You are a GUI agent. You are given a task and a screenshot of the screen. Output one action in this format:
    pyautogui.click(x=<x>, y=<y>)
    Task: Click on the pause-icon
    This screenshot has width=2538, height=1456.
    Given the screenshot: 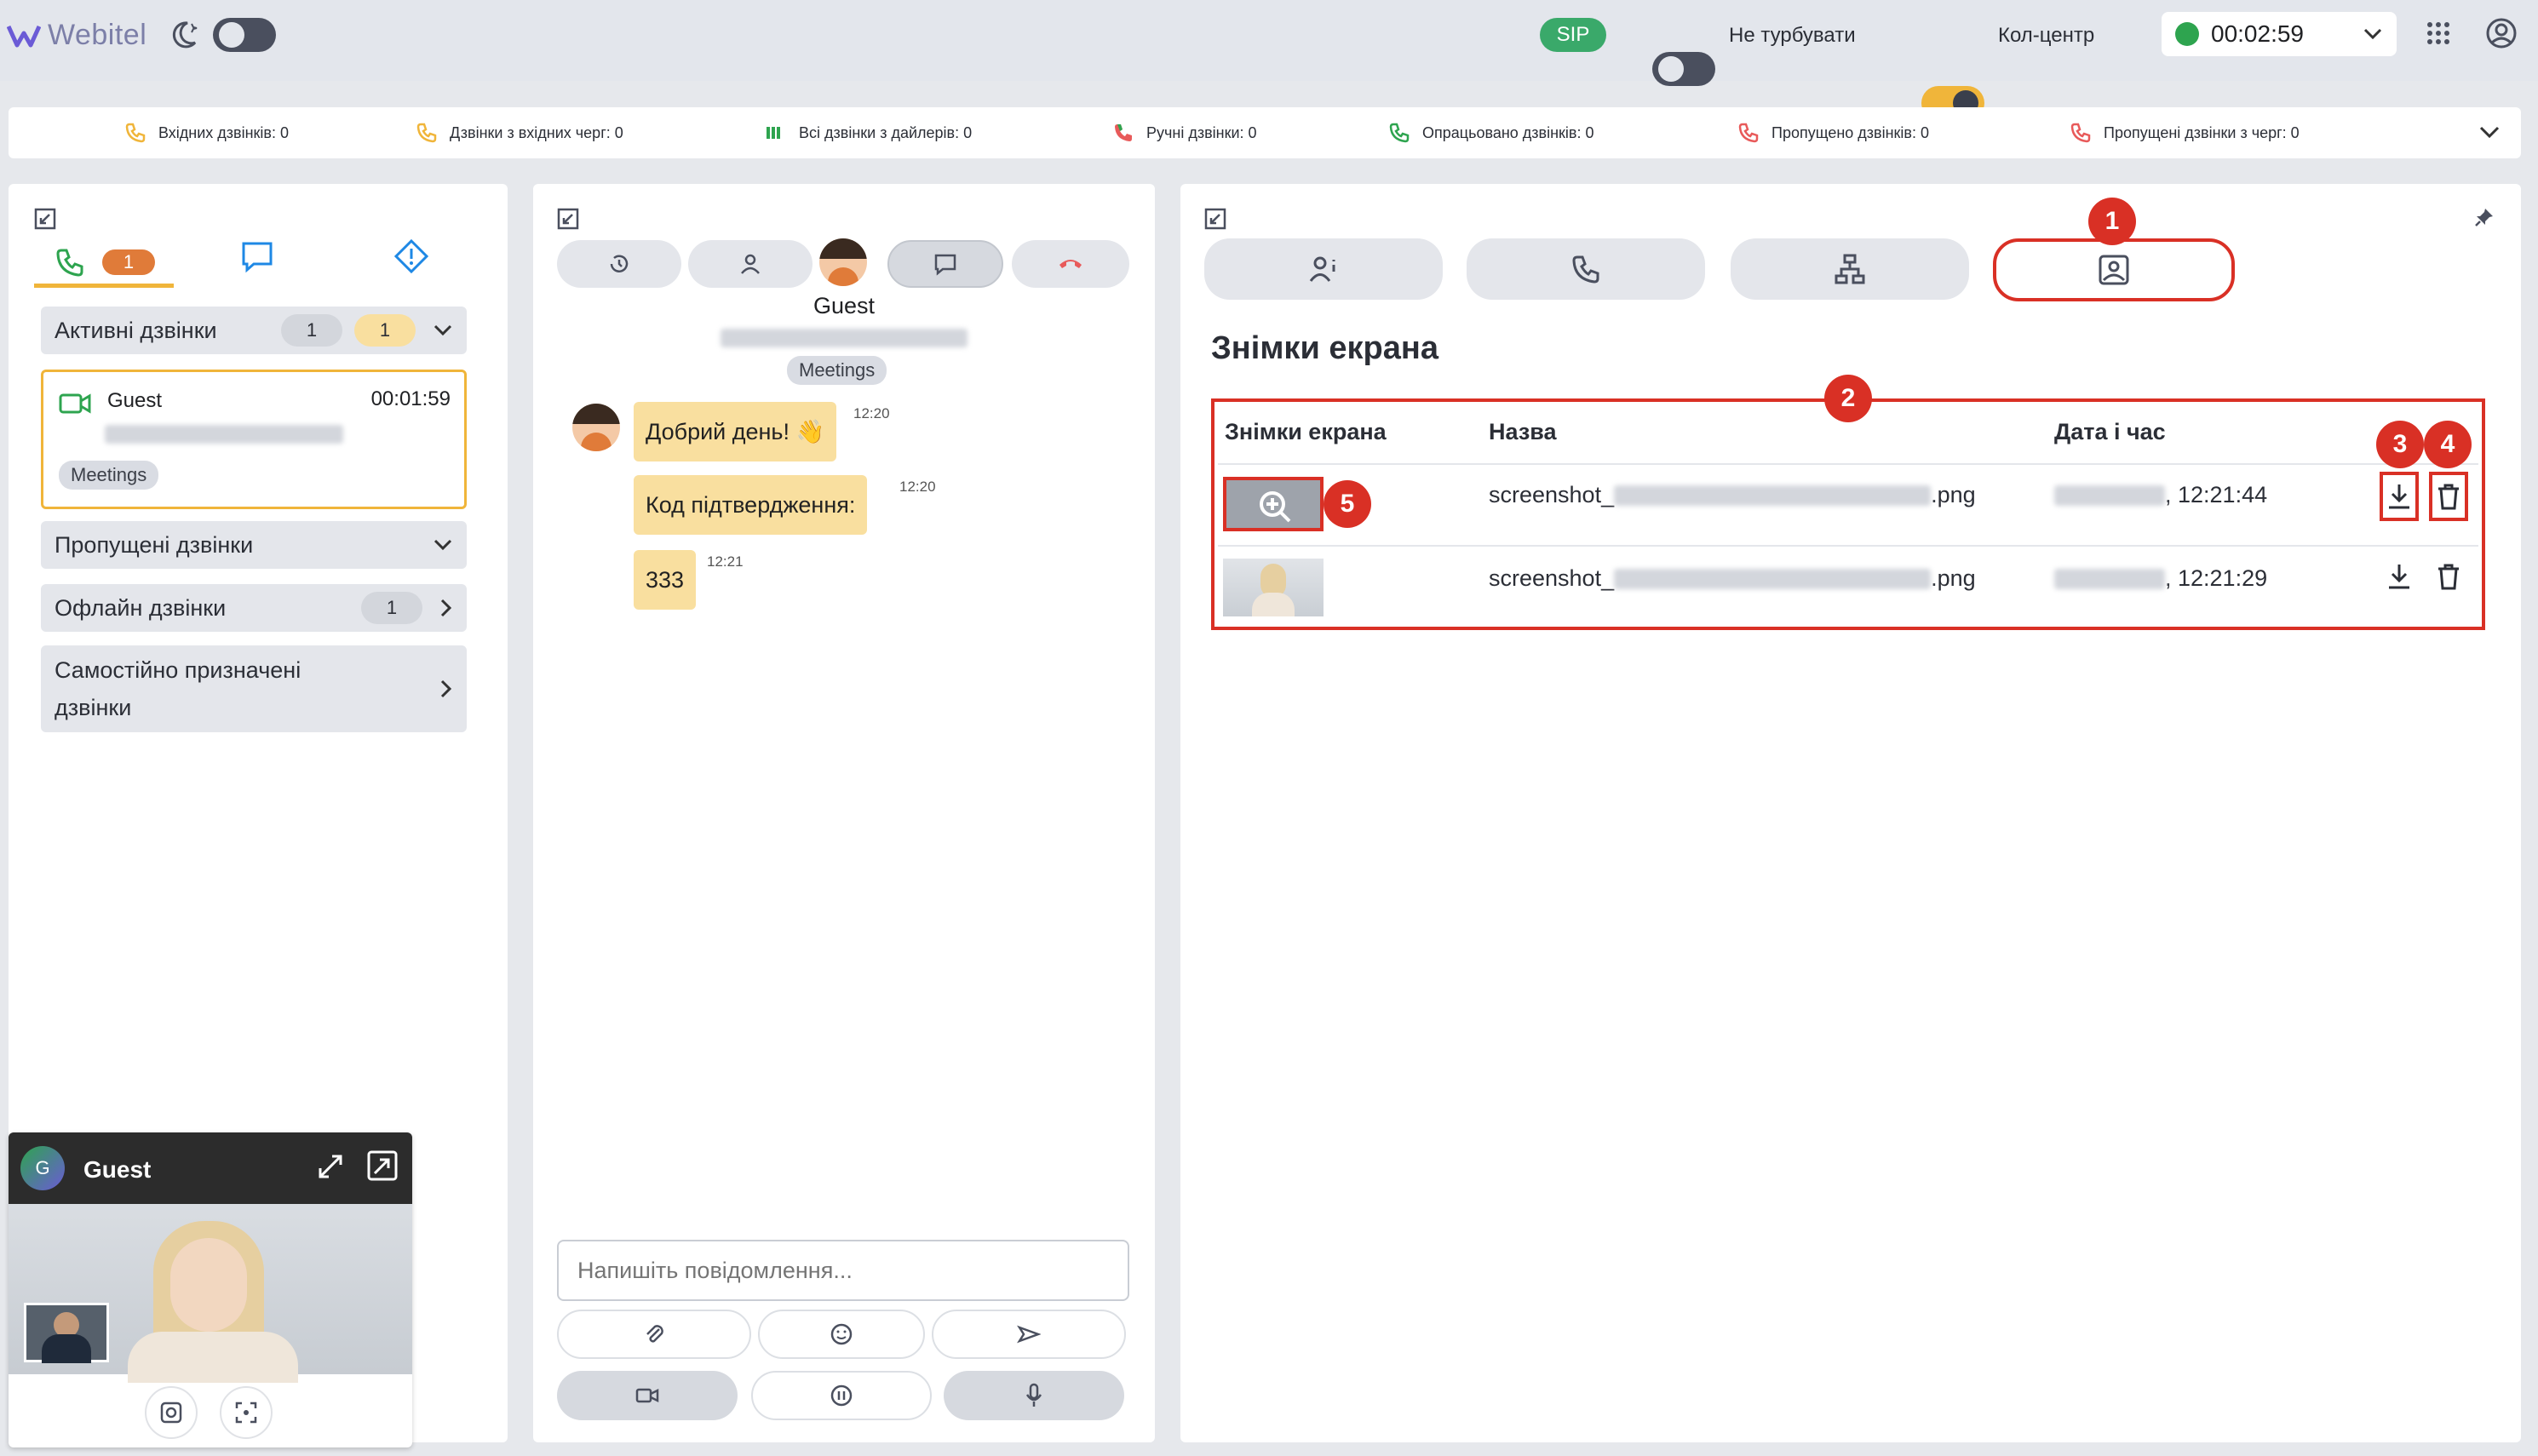 What is the action you would take?
    pyautogui.click(x=841, y=1396)
    